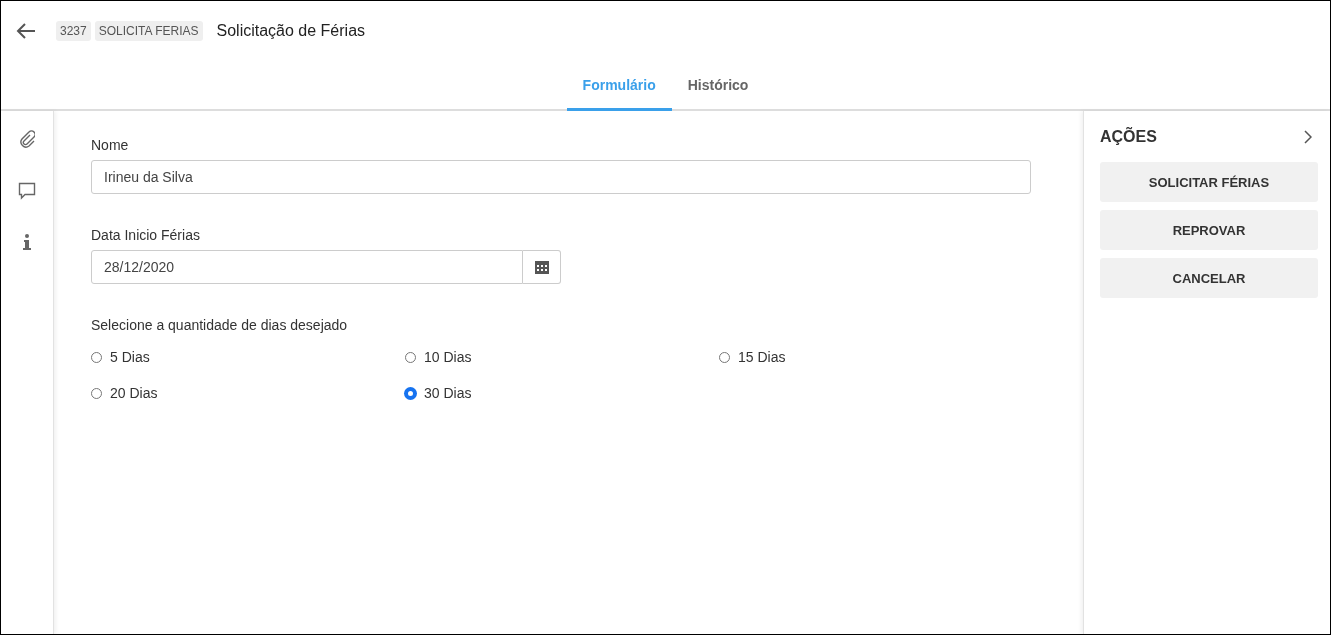  I want to click on info-icon, so click(27, 242).